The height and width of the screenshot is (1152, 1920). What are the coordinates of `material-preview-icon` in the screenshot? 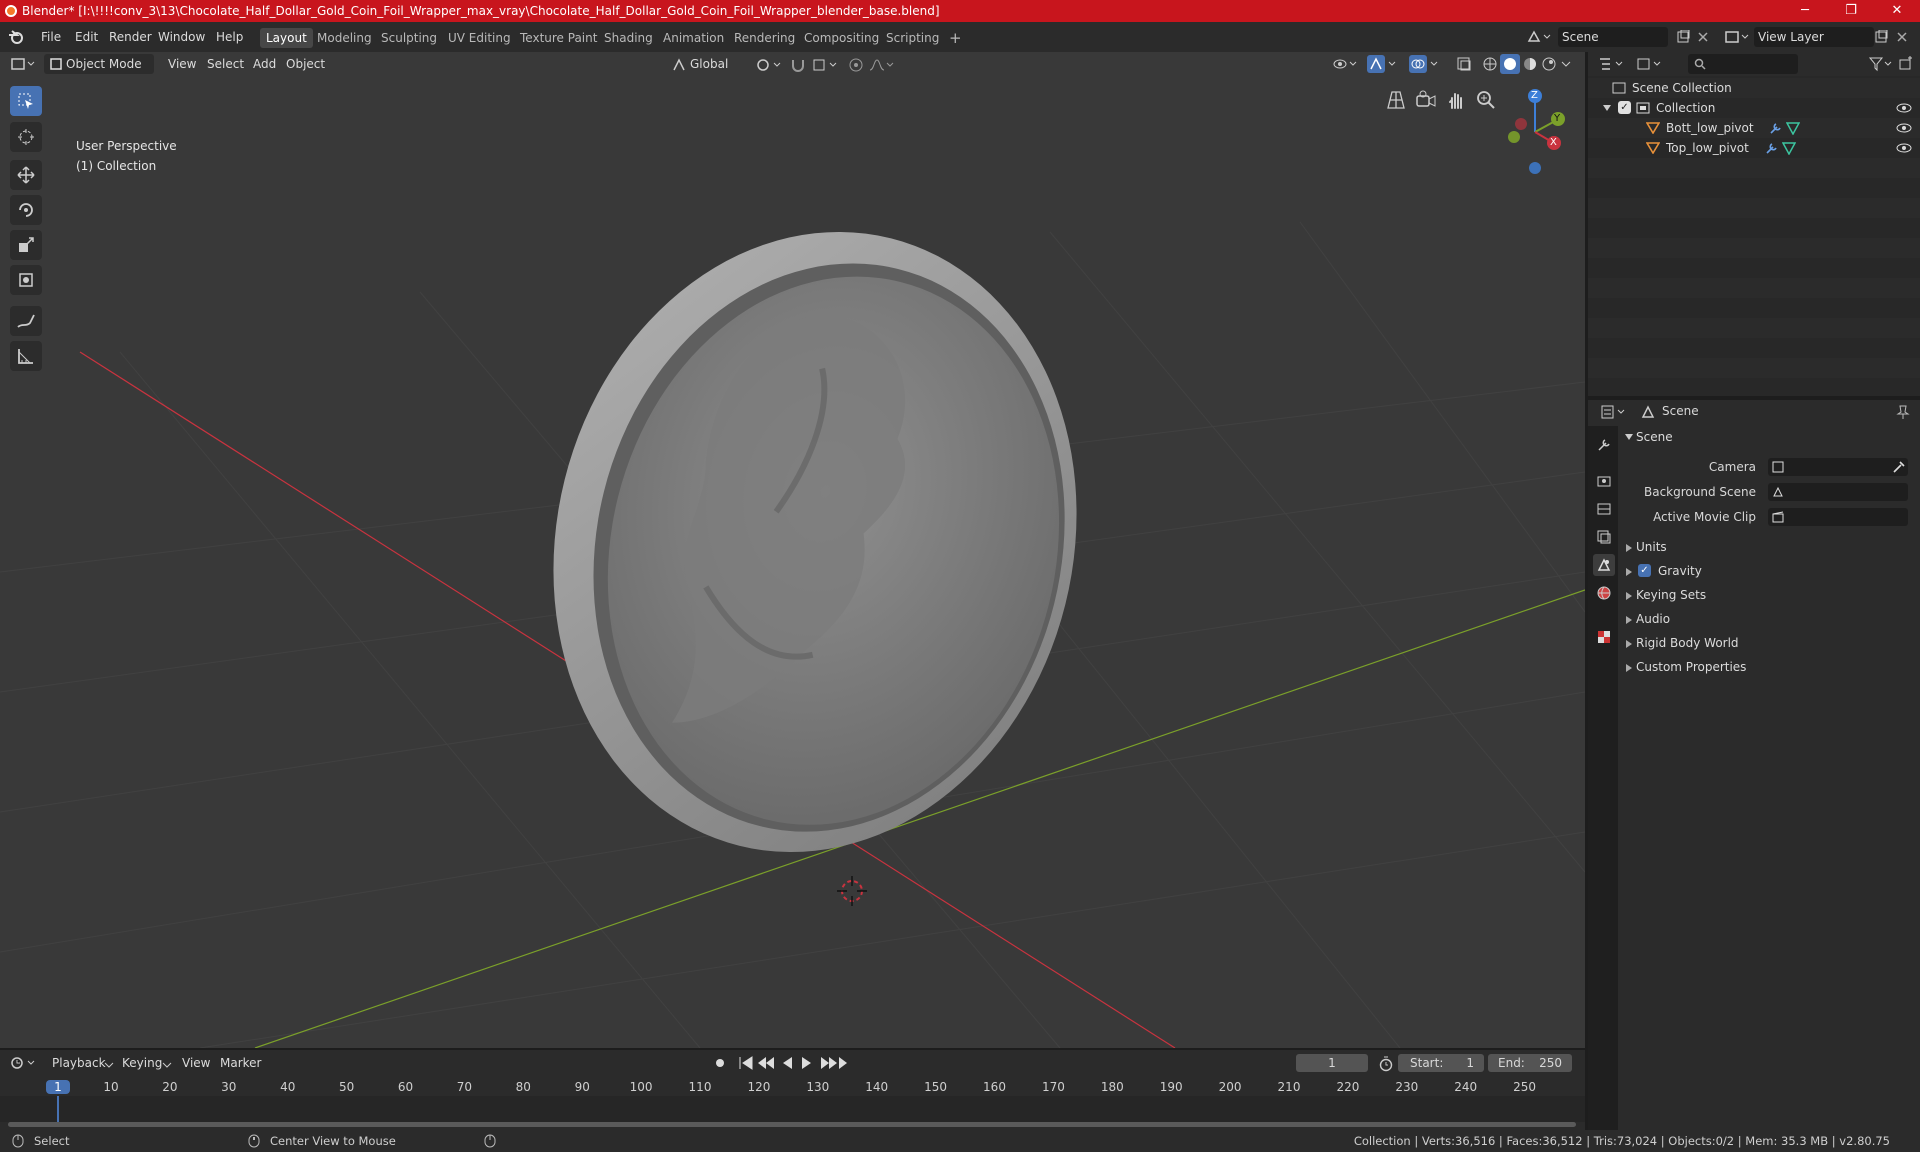 It's located at (1530, 64).